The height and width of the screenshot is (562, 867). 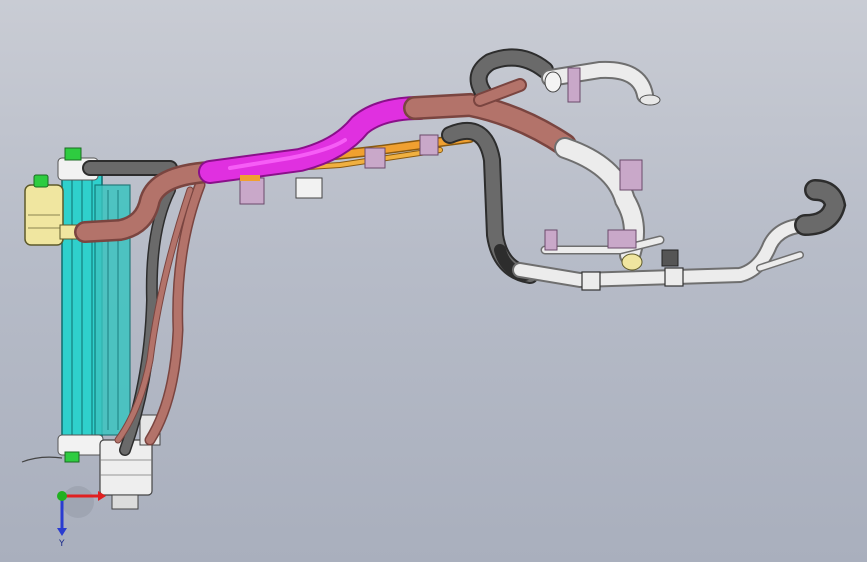 What do you see at coordinates (81, 517) in the screenshot?
I see `coordinate-triad: Y` at bounding box center [81, 517].